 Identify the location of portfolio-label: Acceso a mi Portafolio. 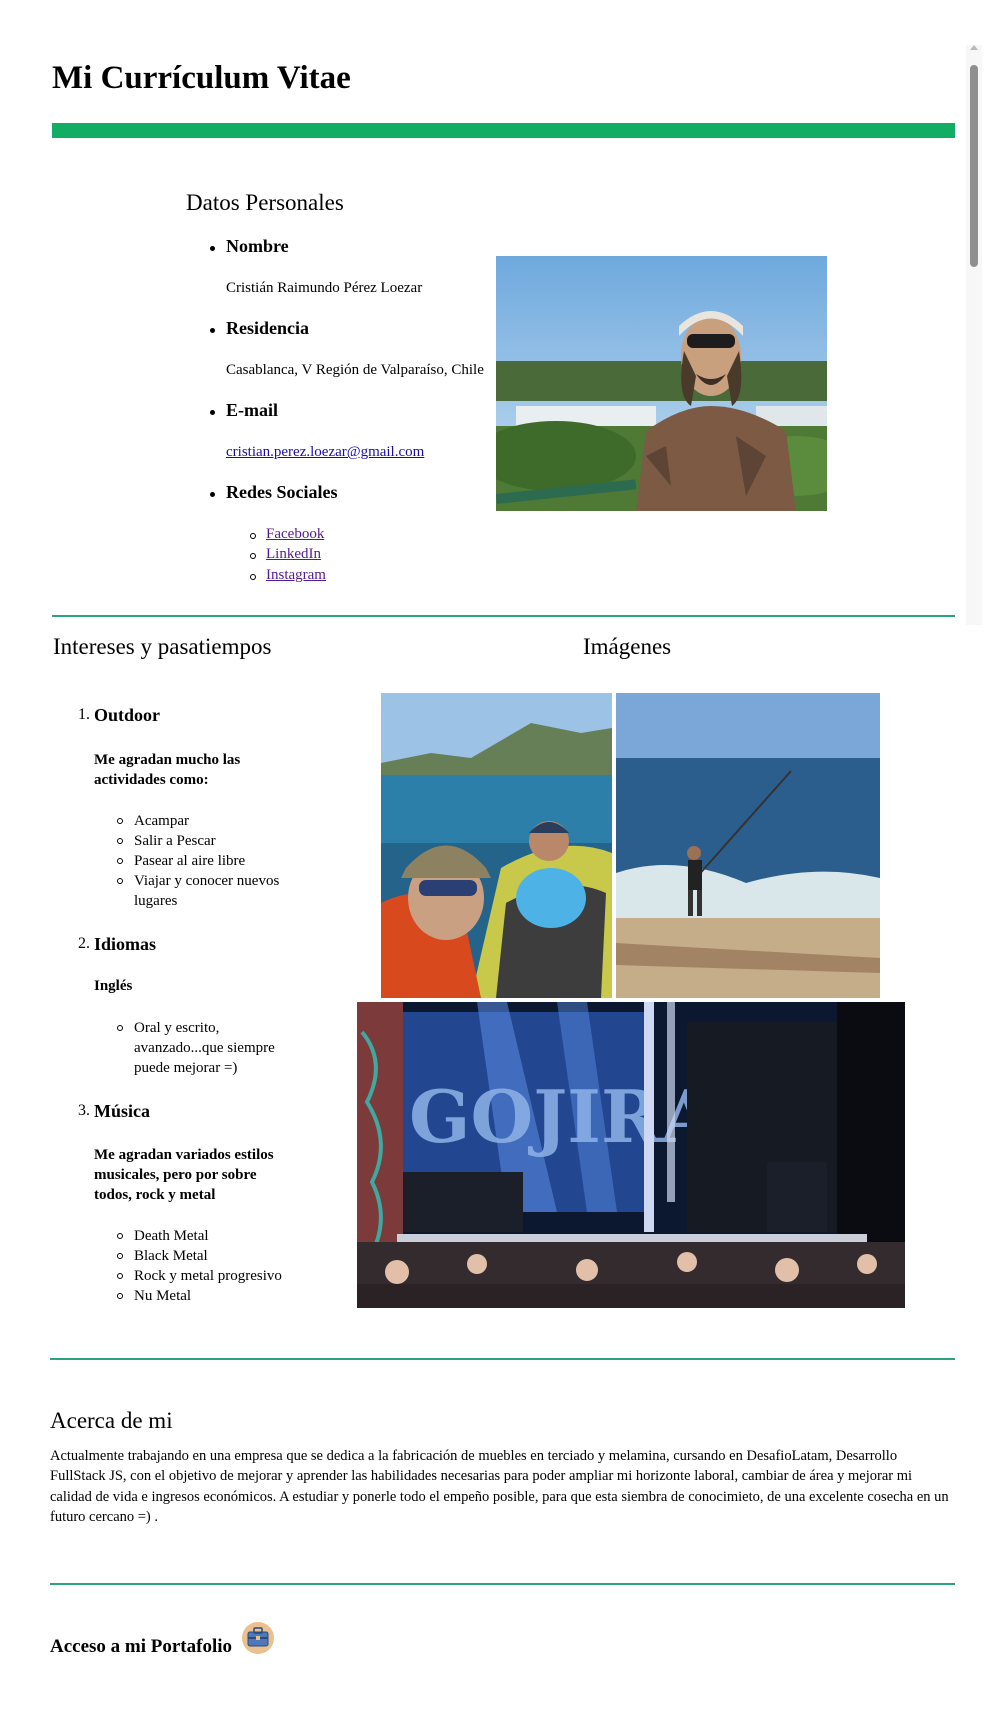
(141, 1646).